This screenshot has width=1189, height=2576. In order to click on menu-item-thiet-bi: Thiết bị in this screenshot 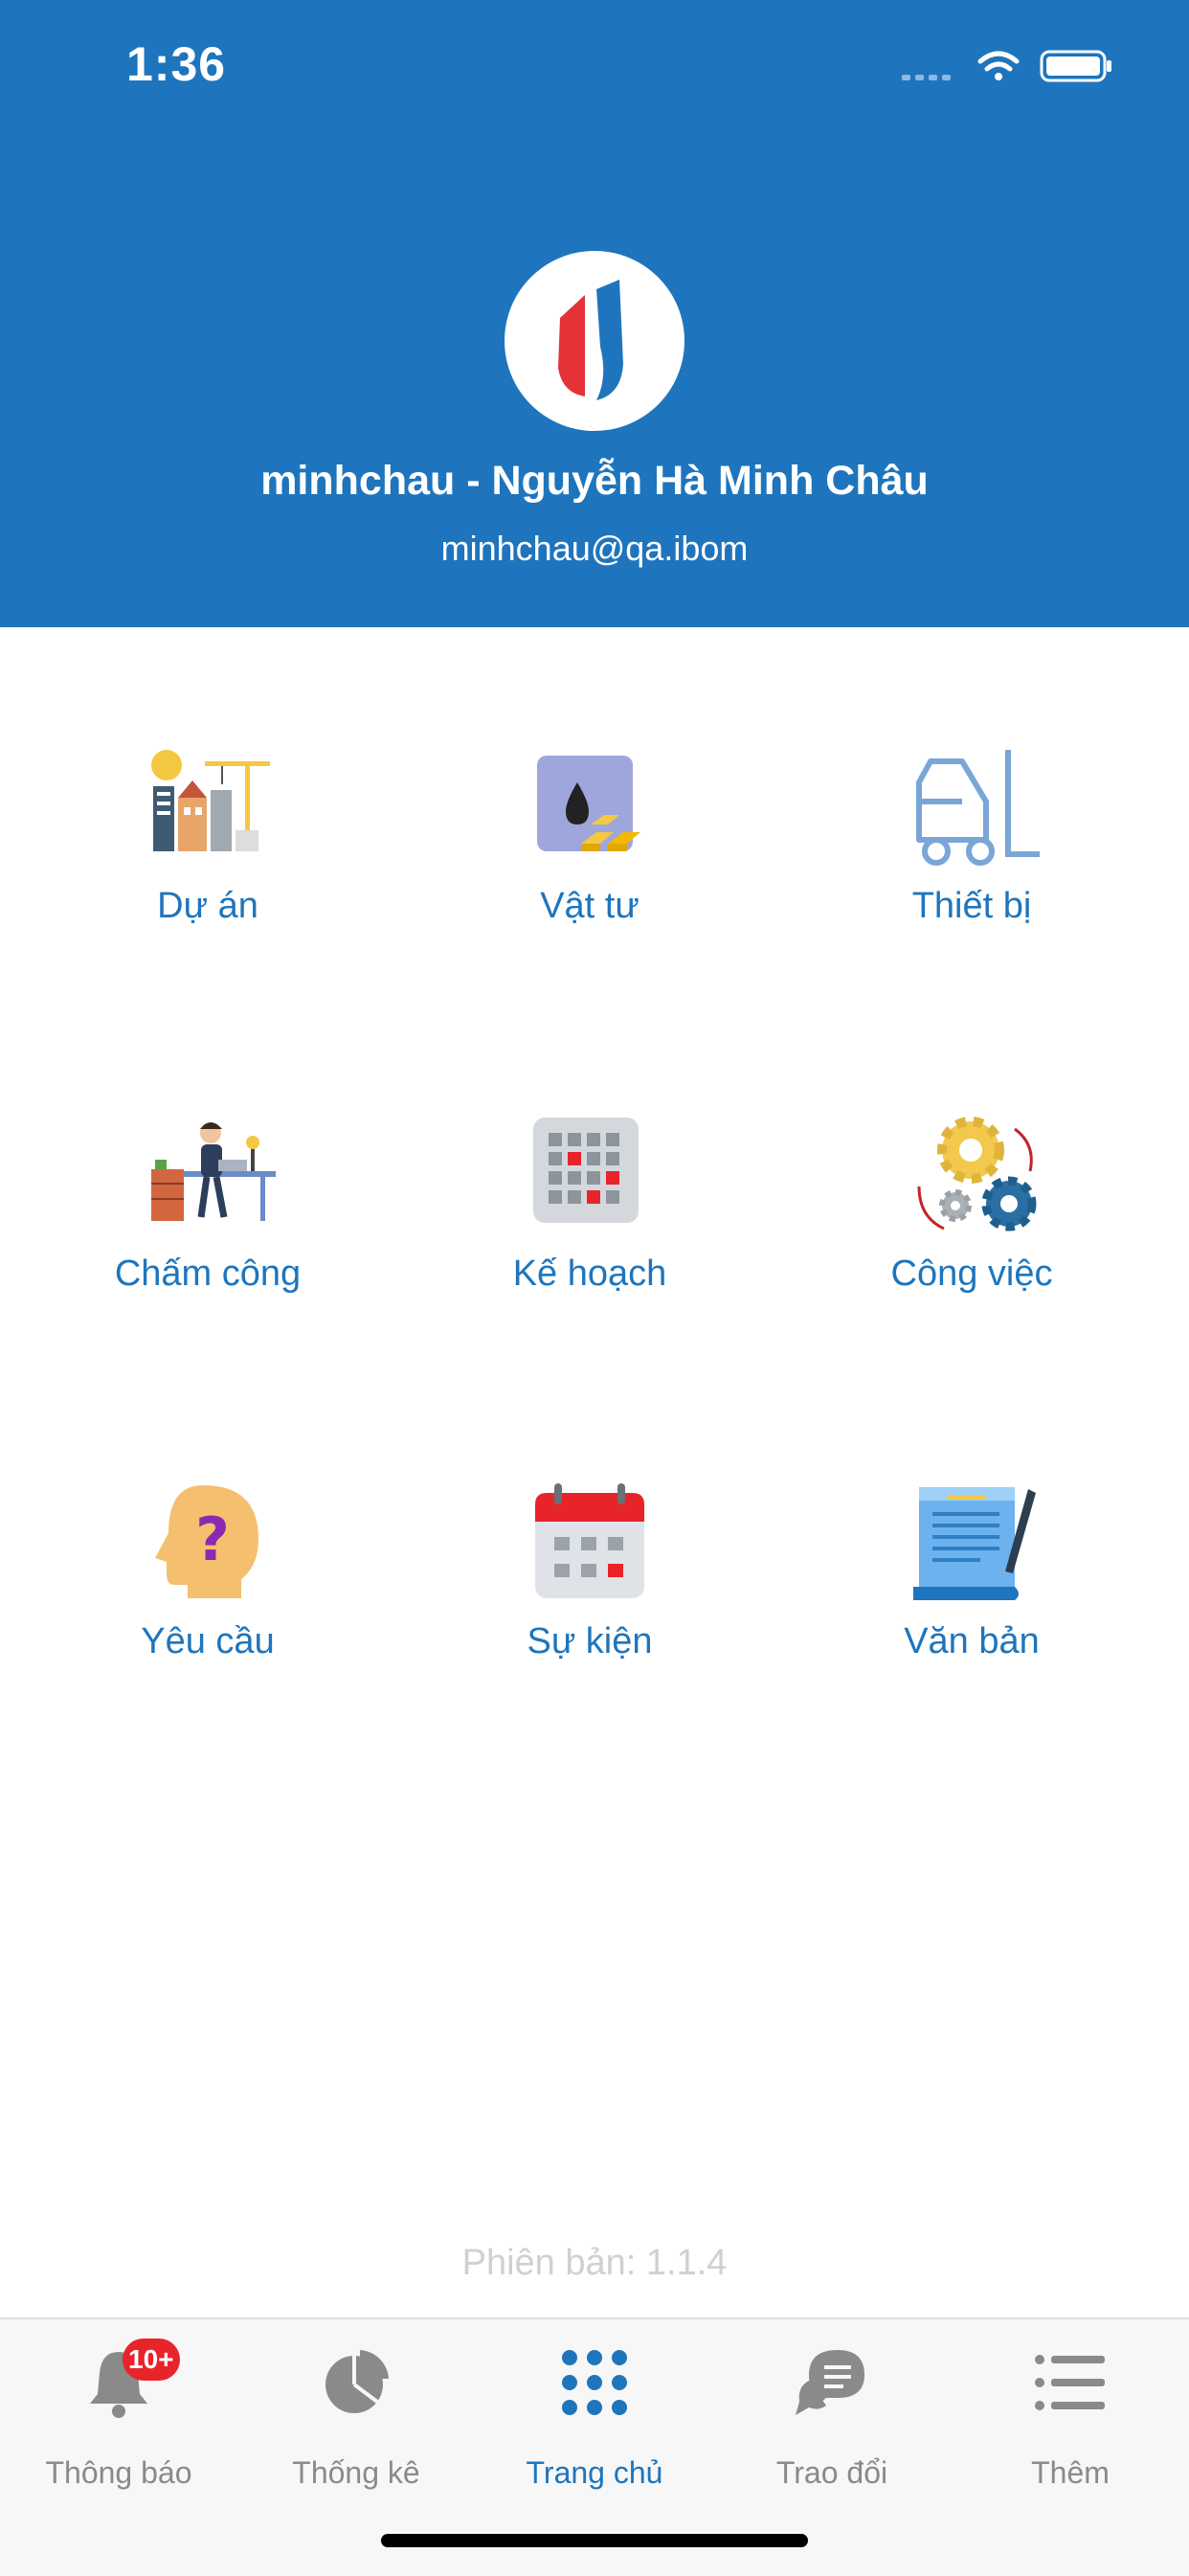, I will do `click(971, 887)`.